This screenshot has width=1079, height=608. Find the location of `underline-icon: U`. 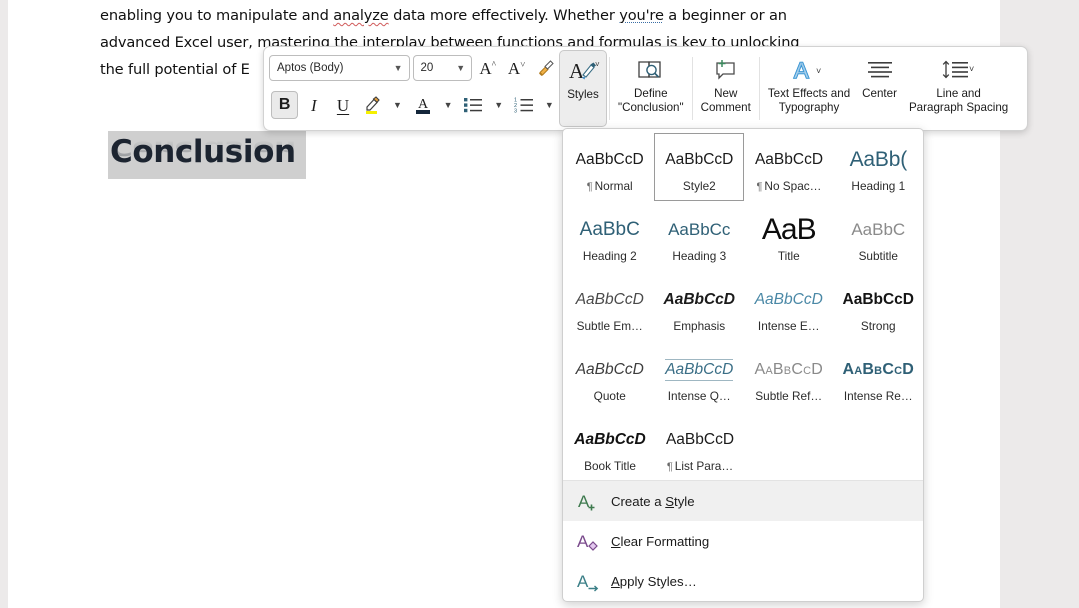

underline-icon: U is located at coordinates (343, 105).